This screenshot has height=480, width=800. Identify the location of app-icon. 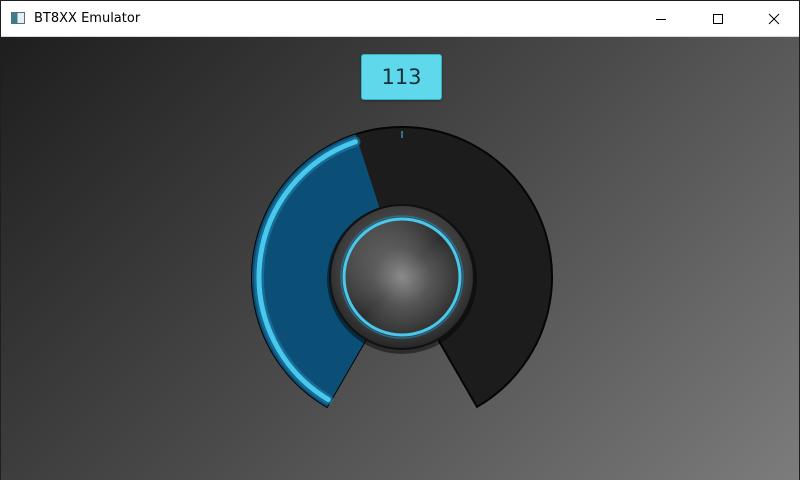
(18, 18).